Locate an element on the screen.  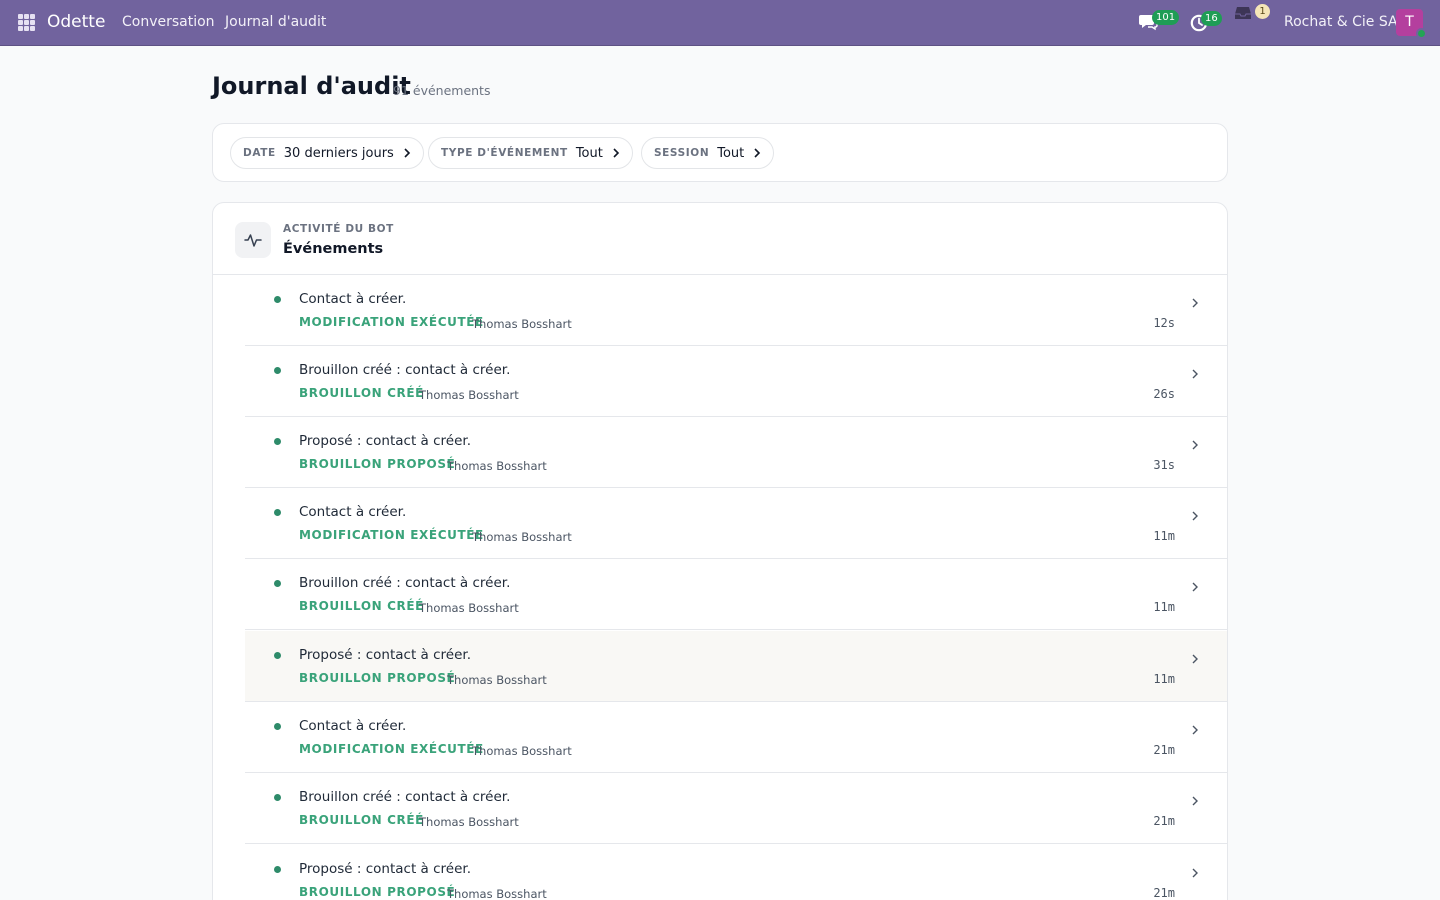
event-time: 26s is located at coordinates (1164, 394).